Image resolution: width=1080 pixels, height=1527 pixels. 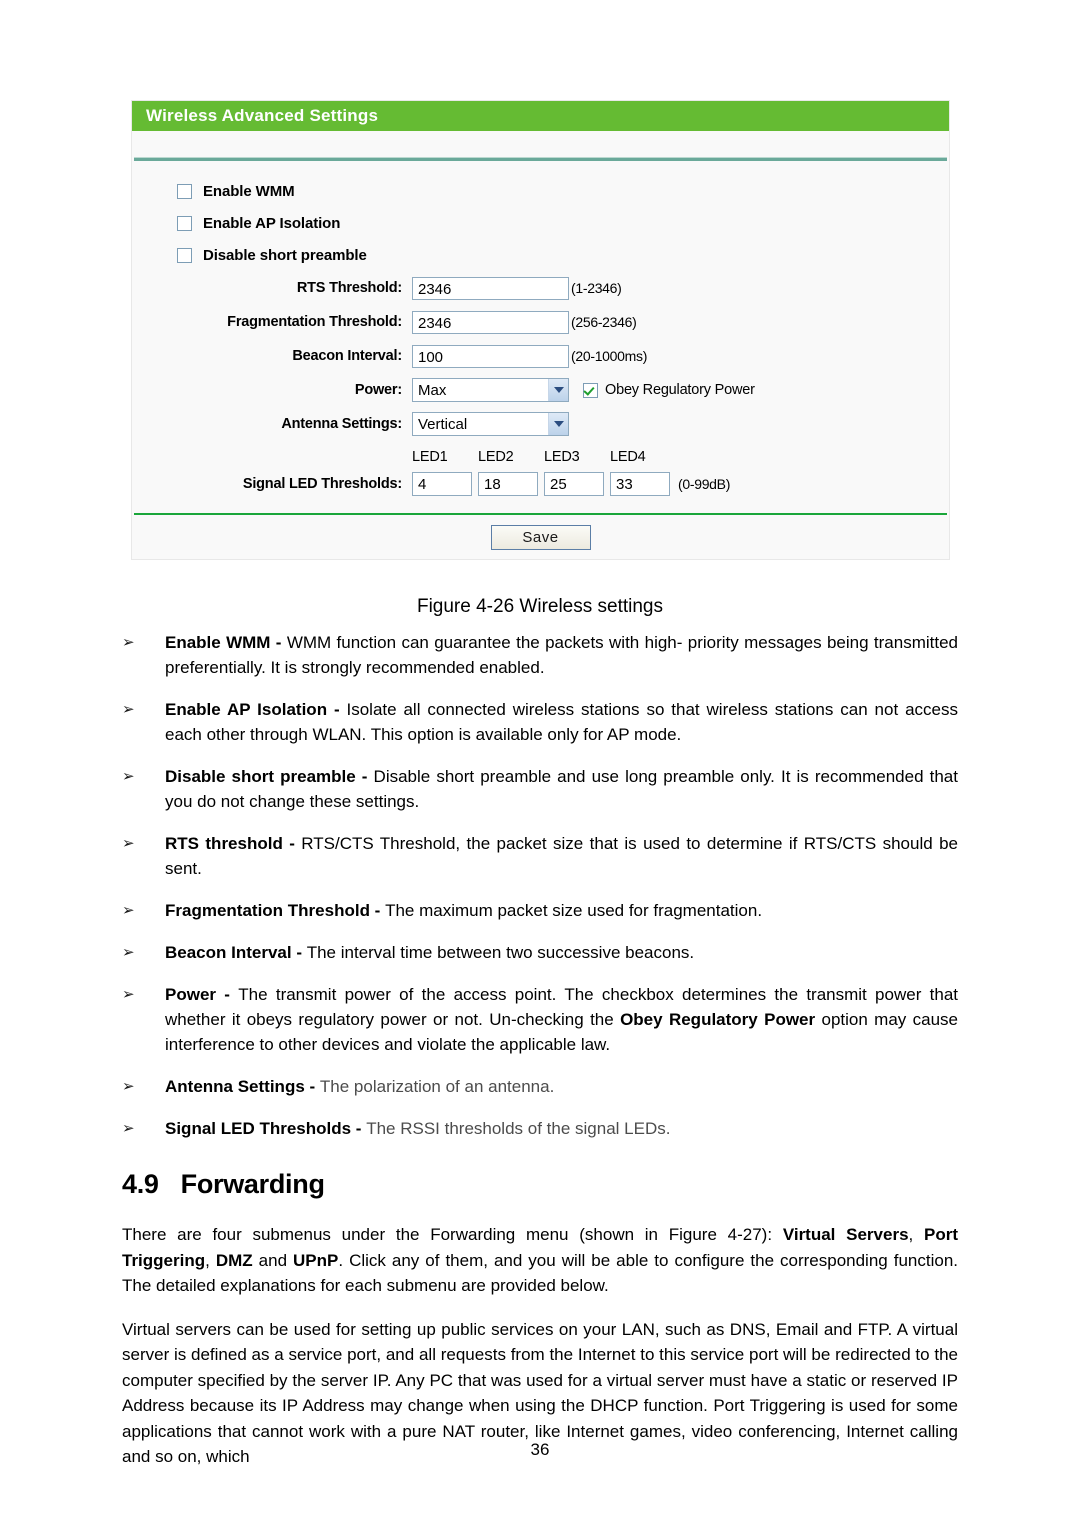 I want to click on obey-regulatory-power-group: Obey Regulatory Power, so click(x=669, y=390).